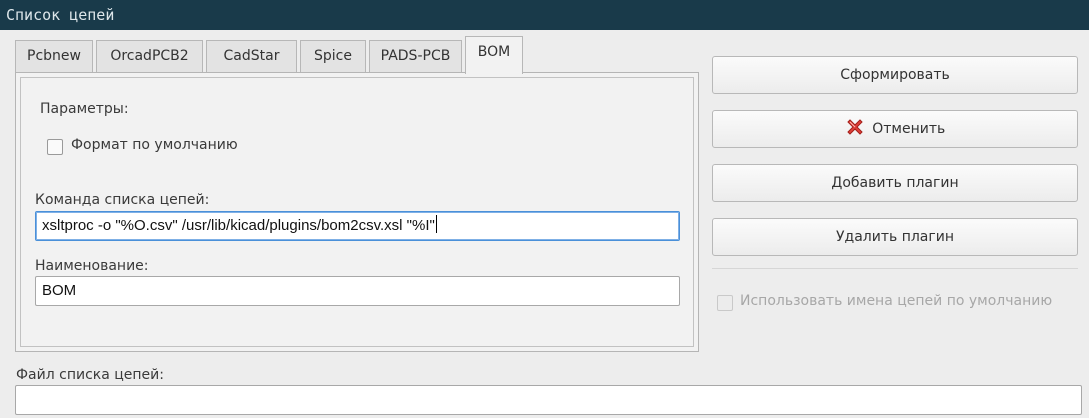 This screenshot has height=418, width=1089. What do you see at coordinates (544, 15) in the screenshot?
I see `window-title: Список цепей` at bounding box center [544, 15].